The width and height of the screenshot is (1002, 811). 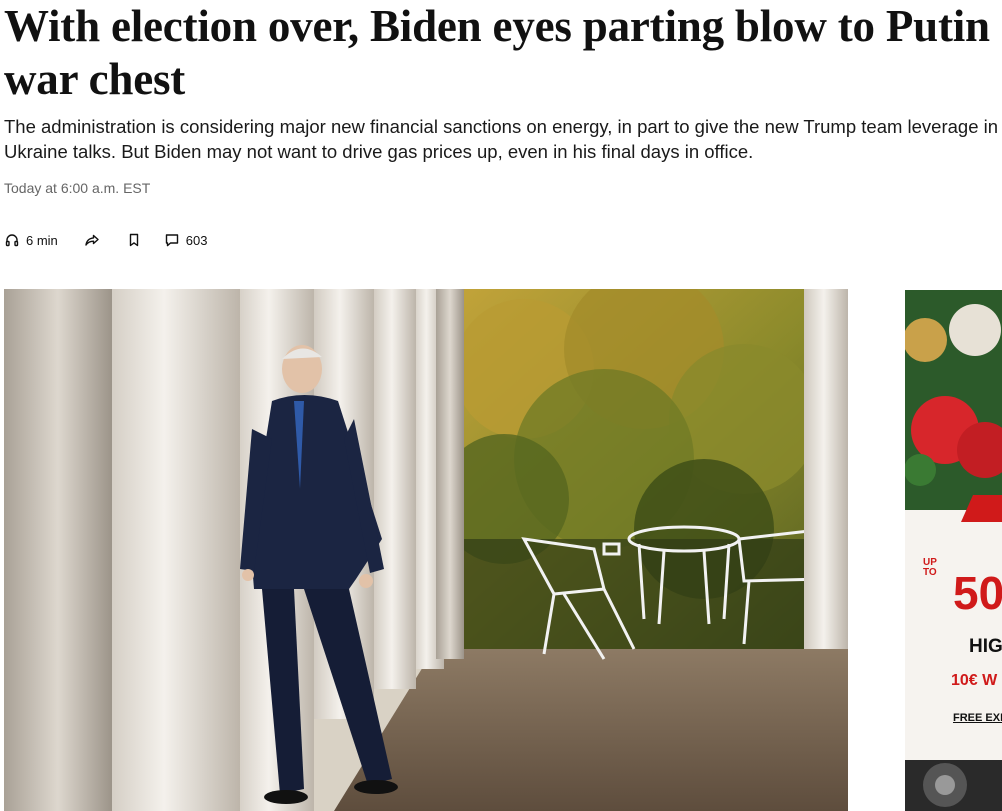 I want to click on listen-duration: 6 min, so click(x=42, y=240).